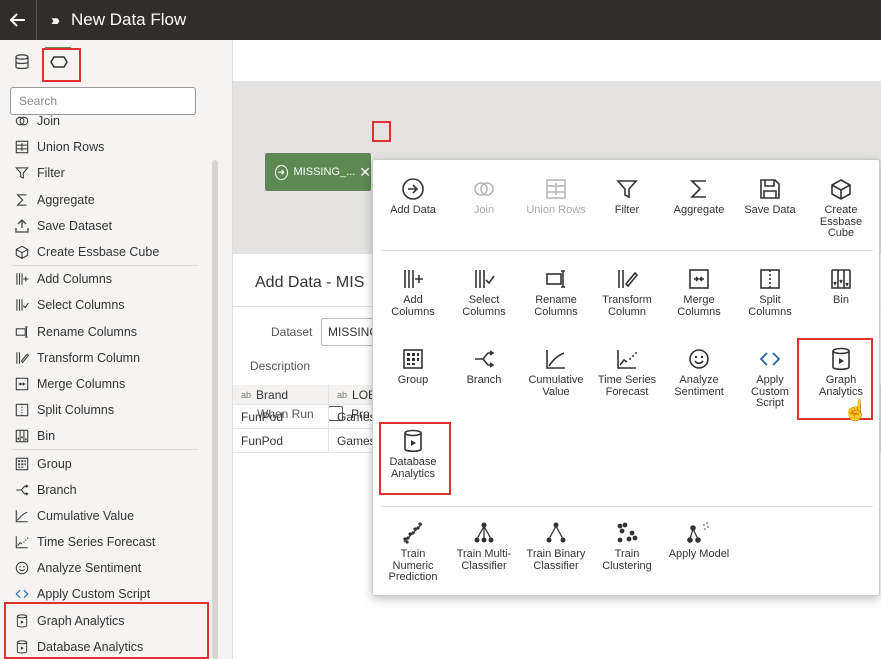 This screenshot has width=881, height=659. Describe the element at coordinates (556, 196) in the screenshot. I see `step-union-rows: Union Rows` at that location.